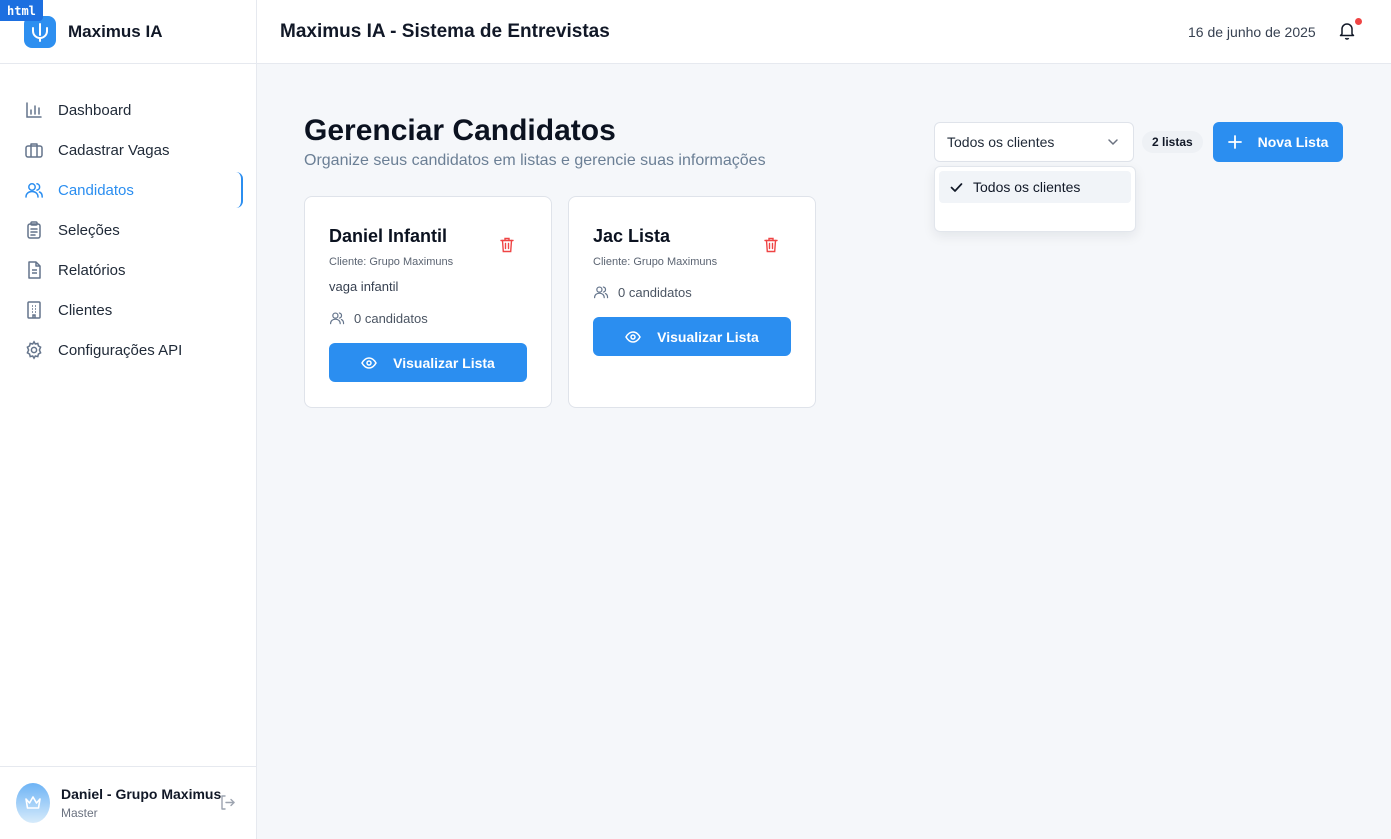 This screenshot has width=1391, height=839. I want to click on sidebar-item-cadastrar-vagas: Cadastrar Vagas, so click(128, 150).